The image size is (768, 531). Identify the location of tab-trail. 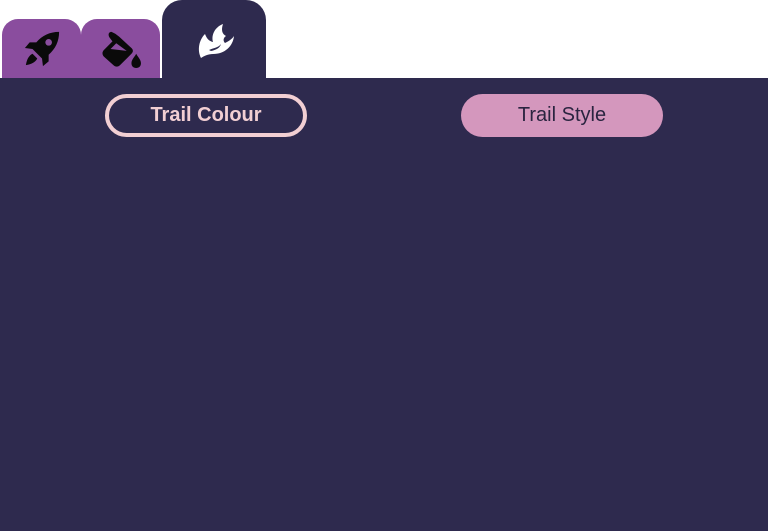
(214, 39).